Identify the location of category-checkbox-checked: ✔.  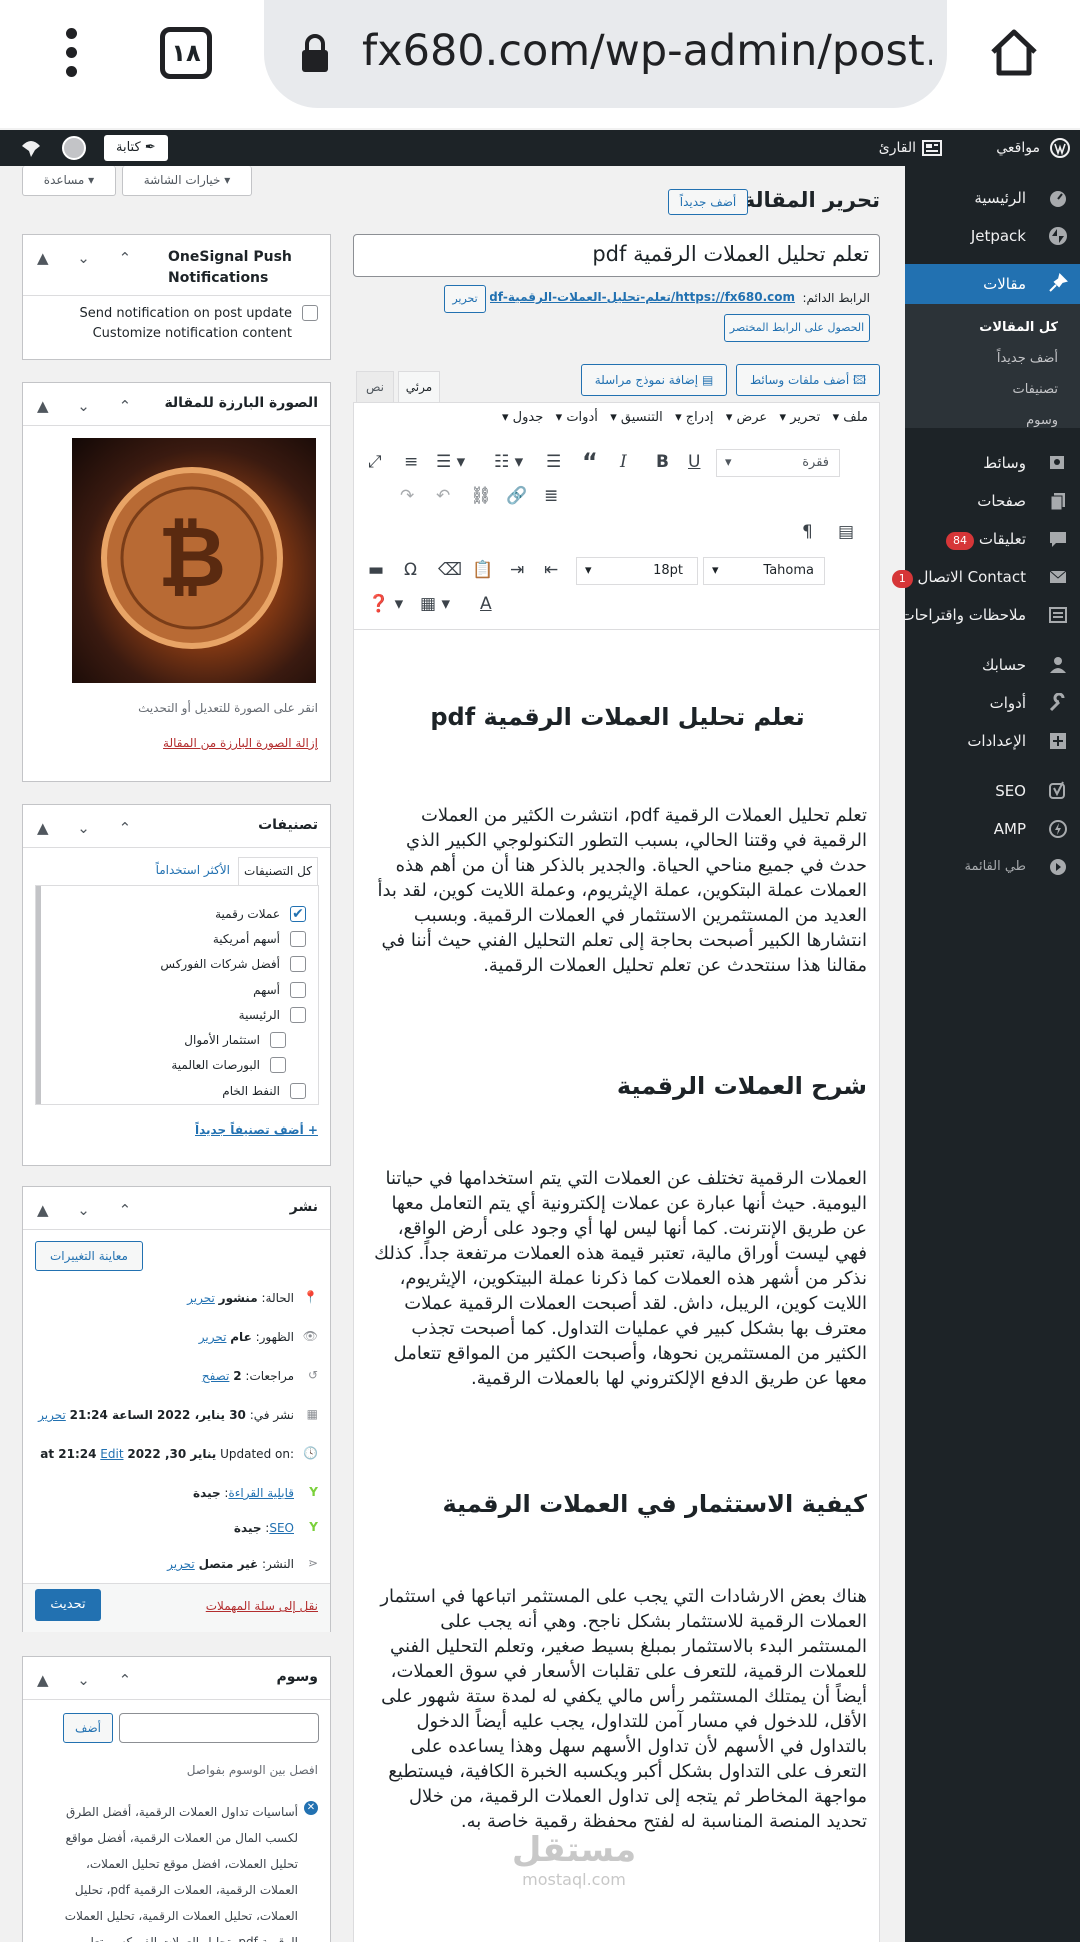
(298, 914).